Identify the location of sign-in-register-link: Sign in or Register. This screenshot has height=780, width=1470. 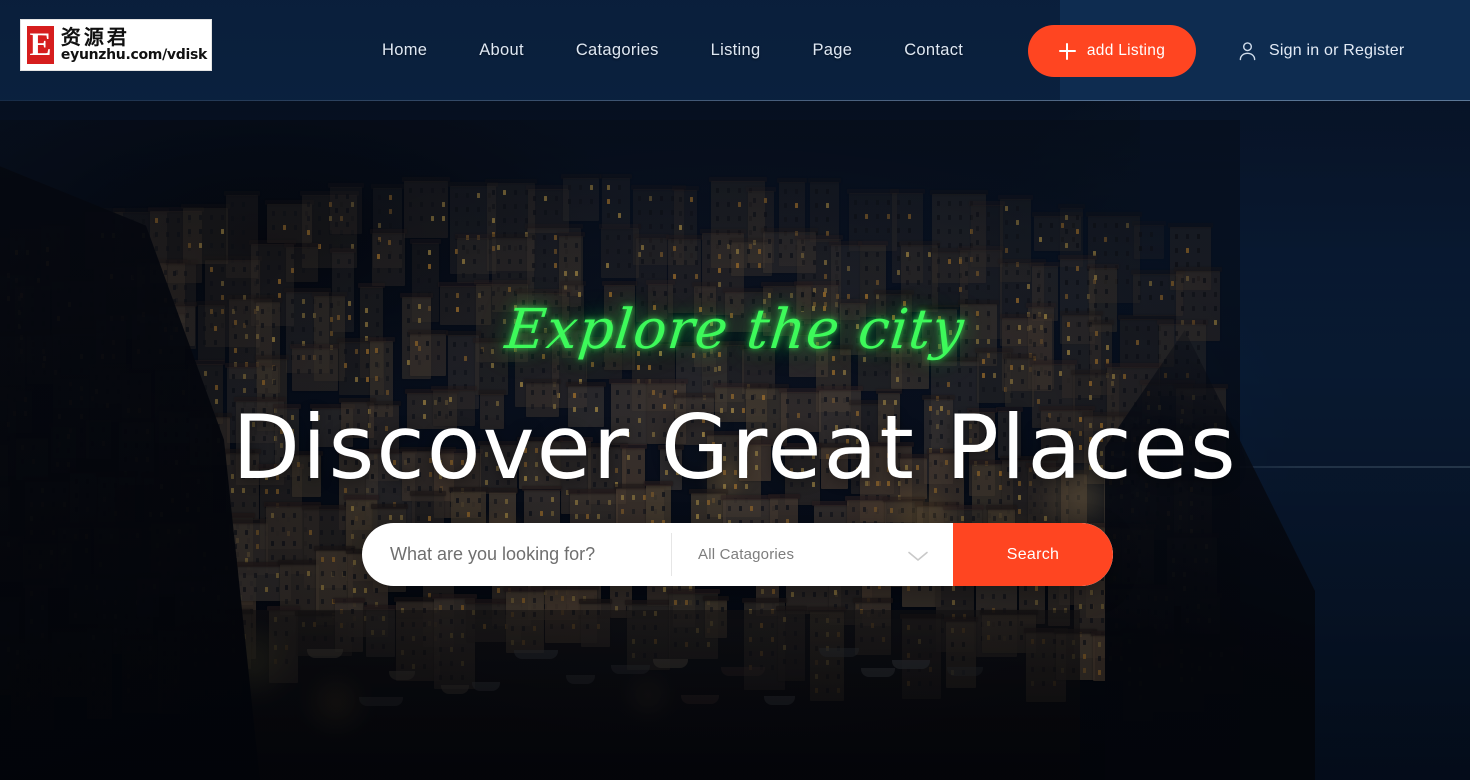
(1321, 51).